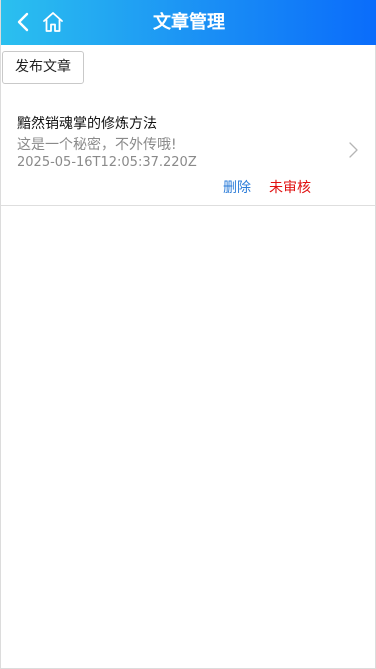  What do you see at coordinates (353, 150) in the screenshot?
I see `chevron-right-icon` at bounding box center [353, 150].